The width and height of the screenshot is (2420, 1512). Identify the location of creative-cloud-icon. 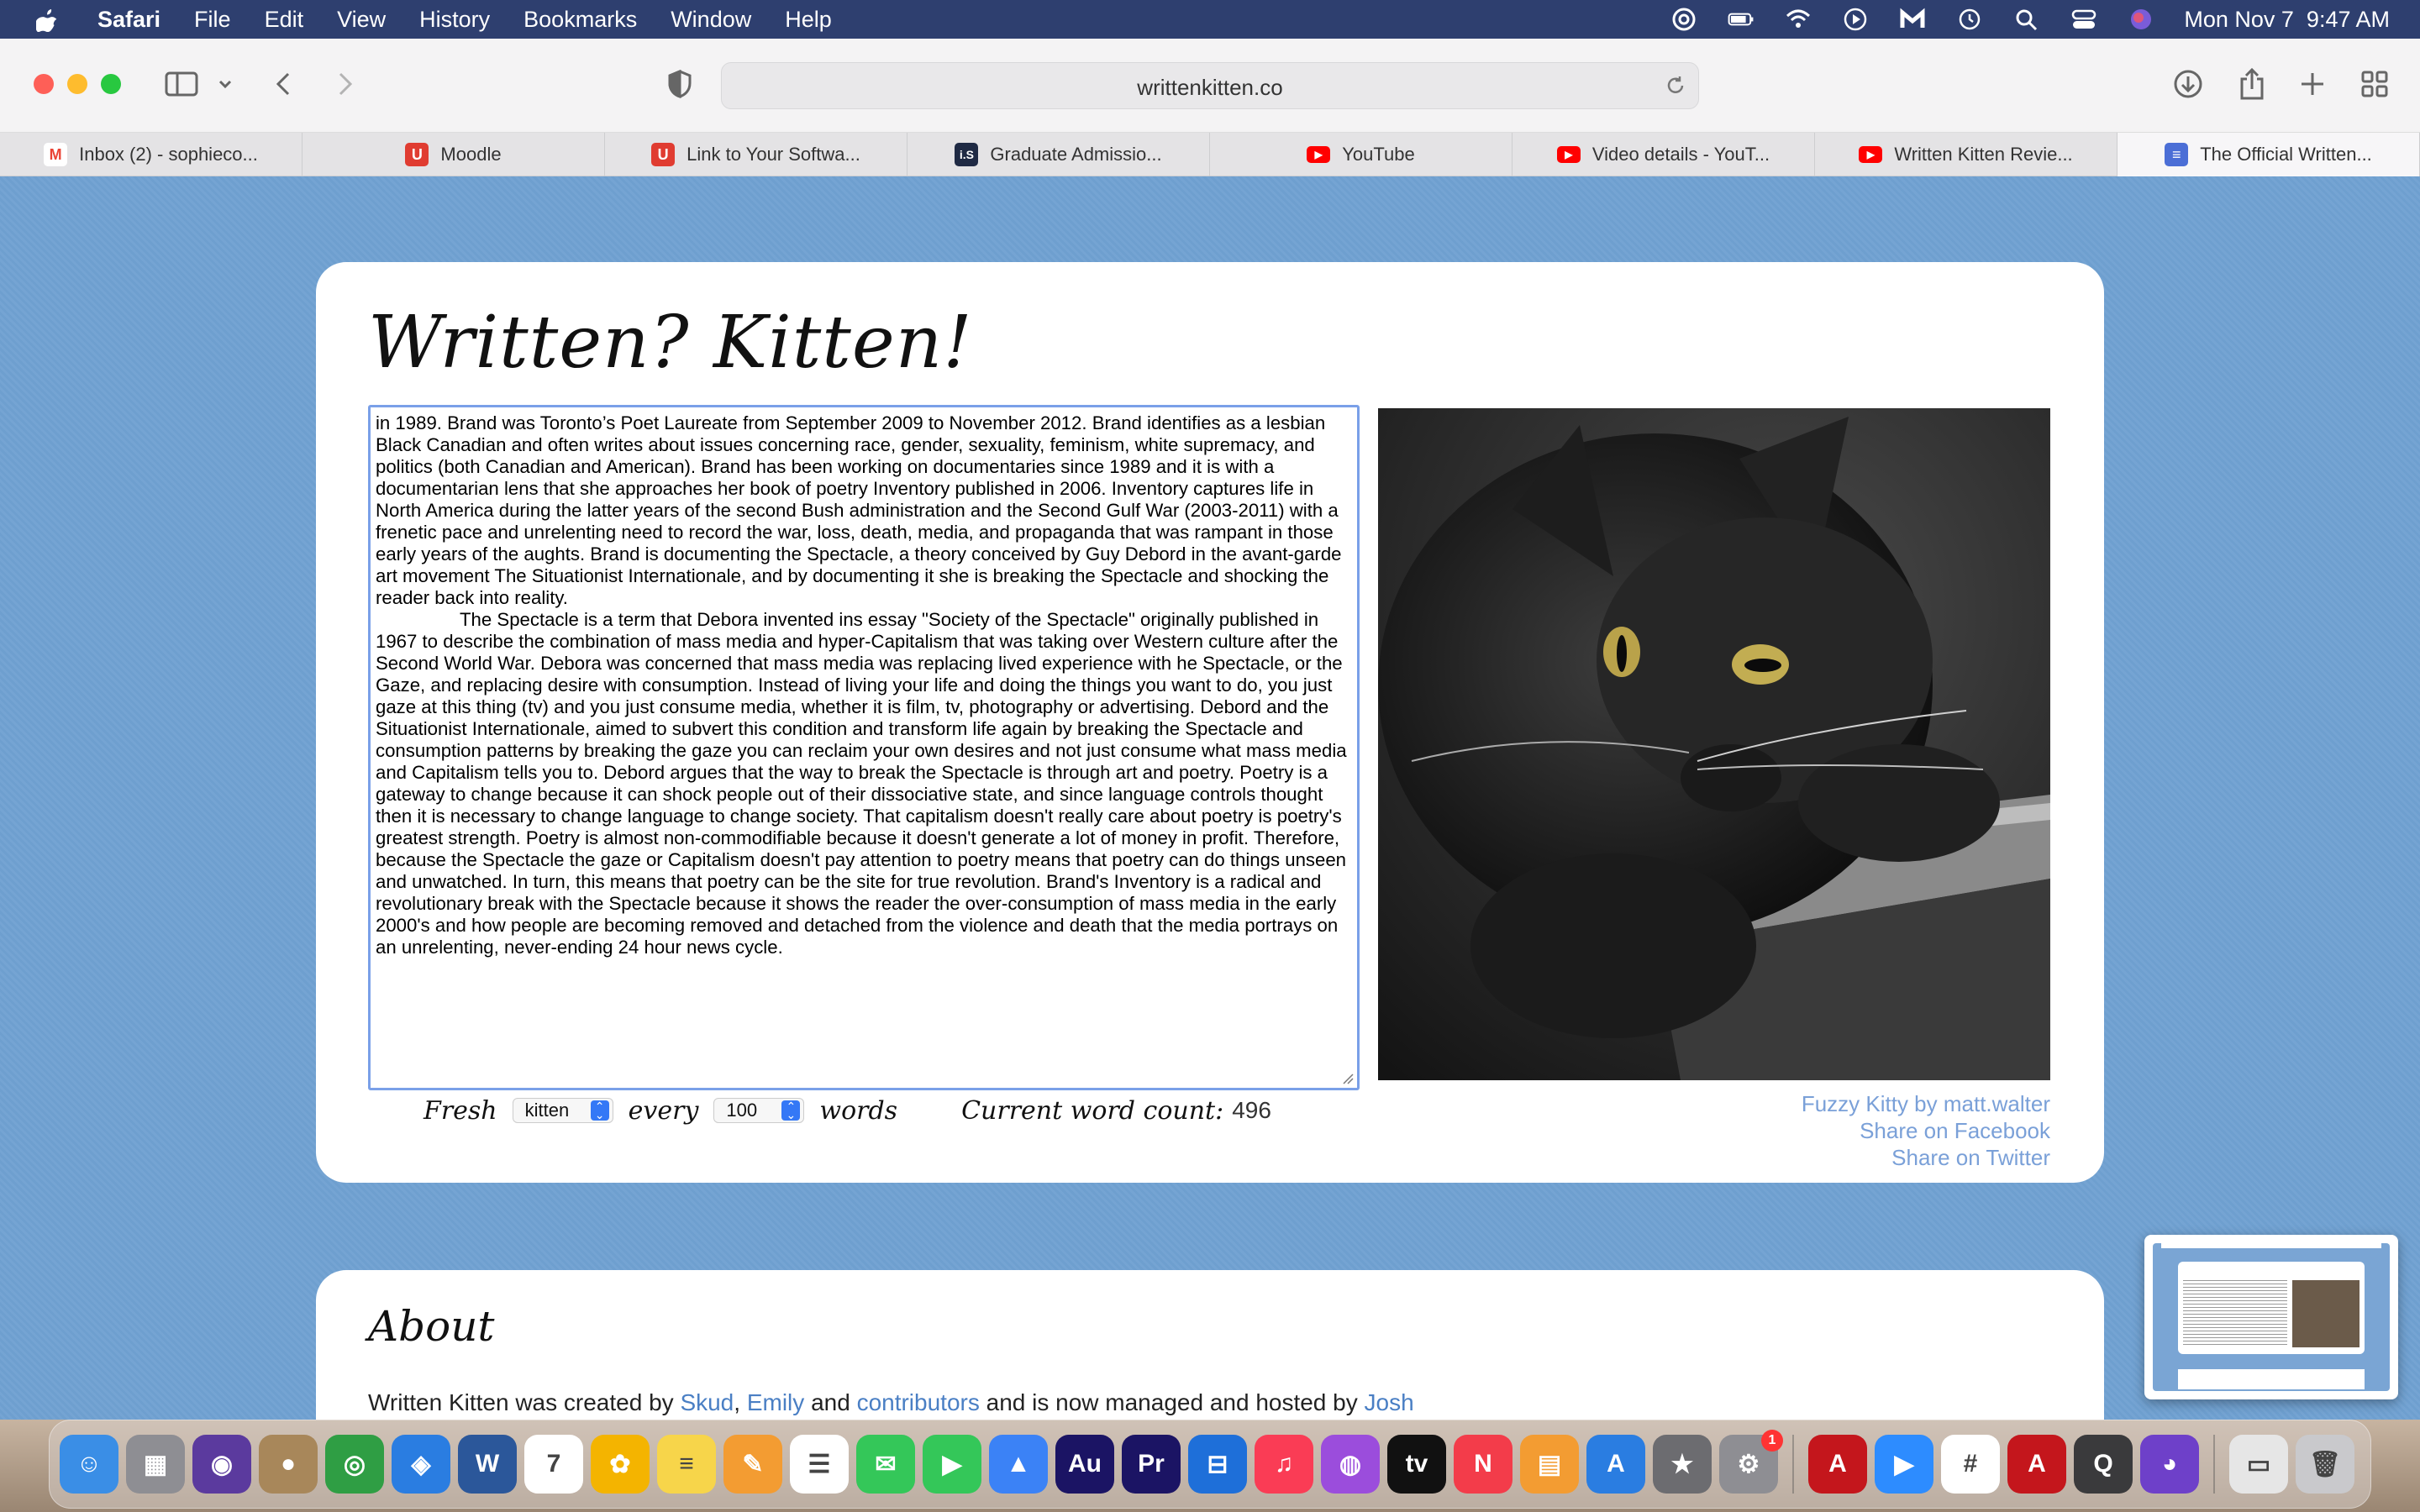
(1684, 19).